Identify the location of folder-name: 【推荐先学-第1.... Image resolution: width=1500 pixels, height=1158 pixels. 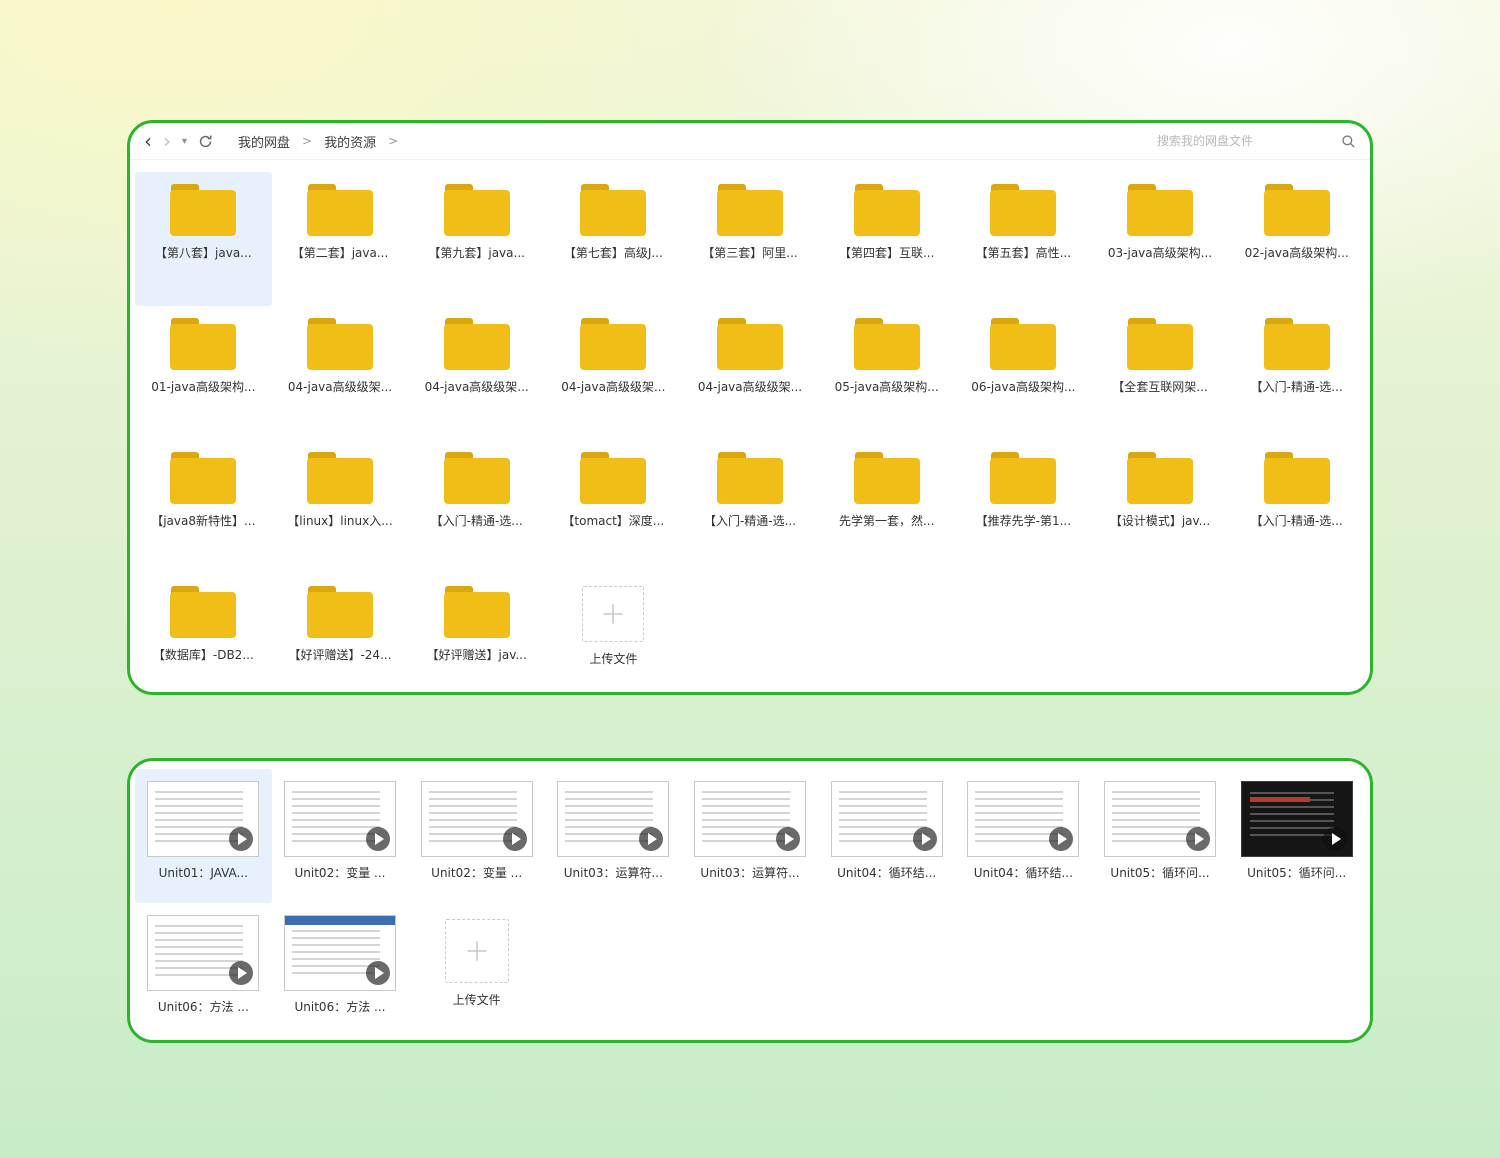
(1023, 521).